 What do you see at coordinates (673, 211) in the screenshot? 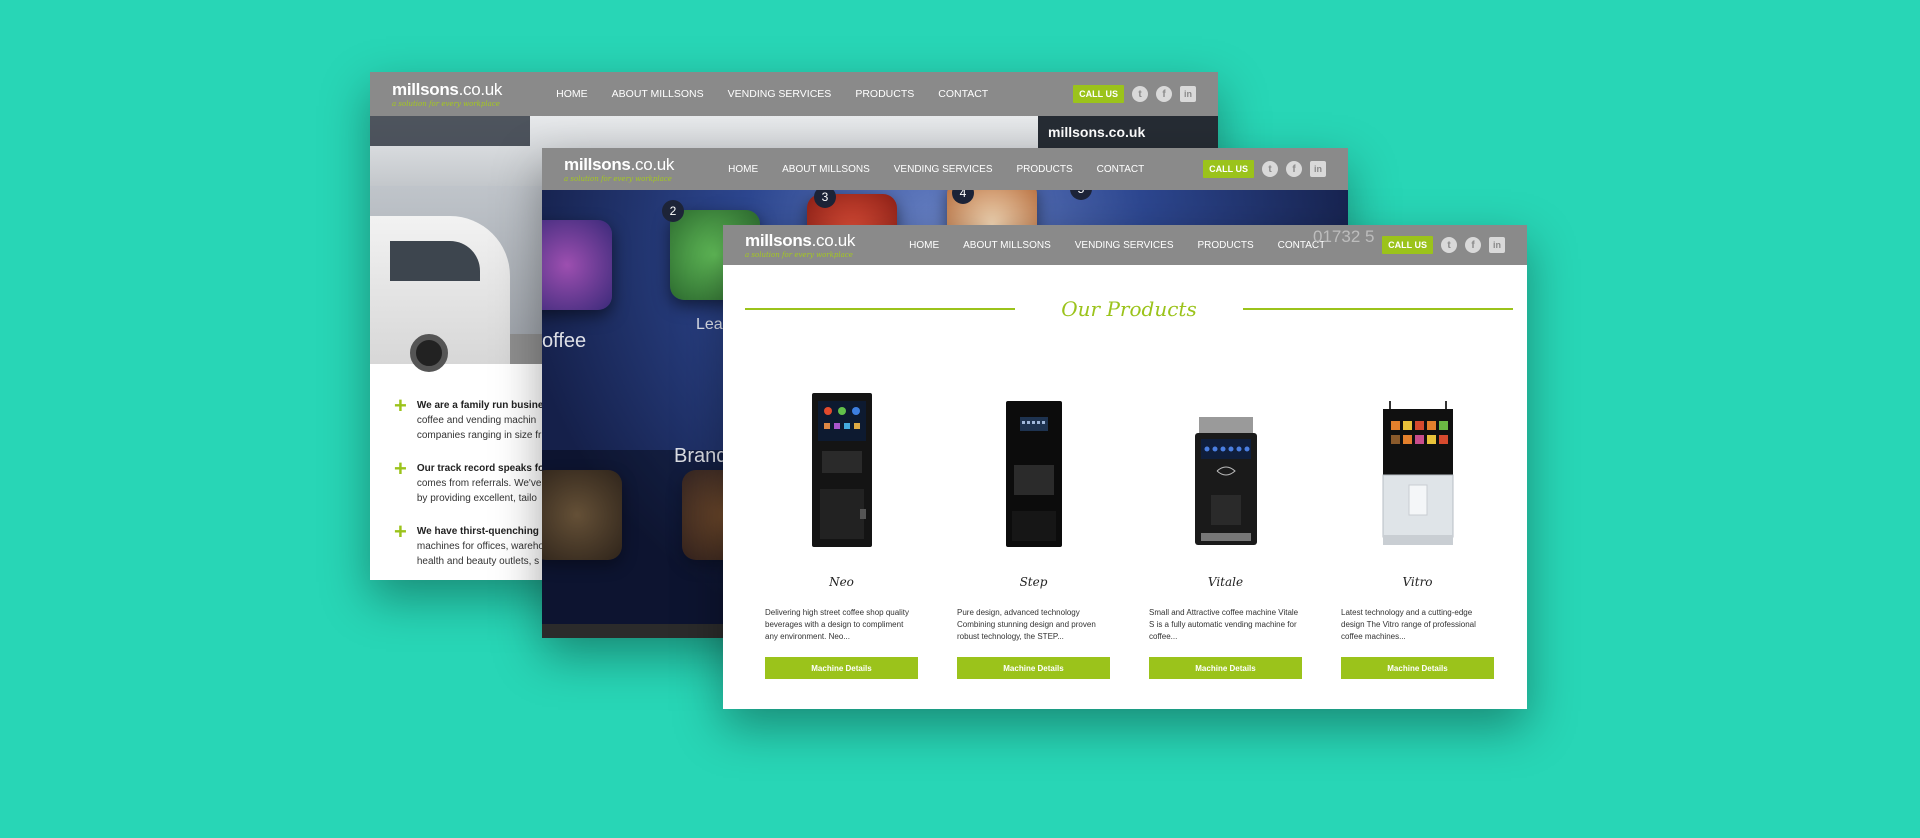
I see `tile-number: 2` at bounding box center [673, 211].